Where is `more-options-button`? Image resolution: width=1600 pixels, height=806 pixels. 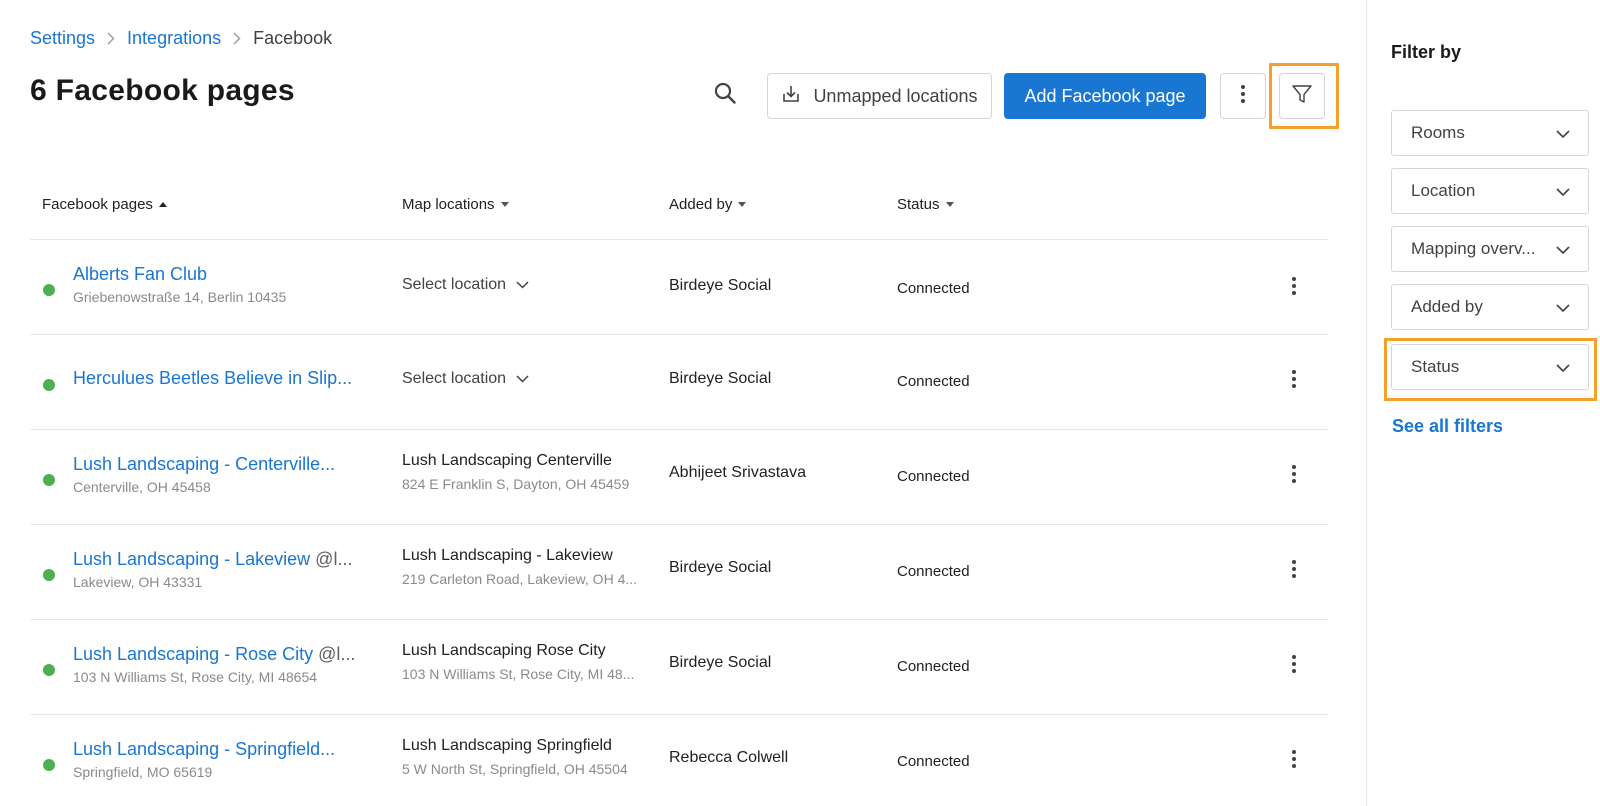
more-options-button is located at coordinates (1243, 96).